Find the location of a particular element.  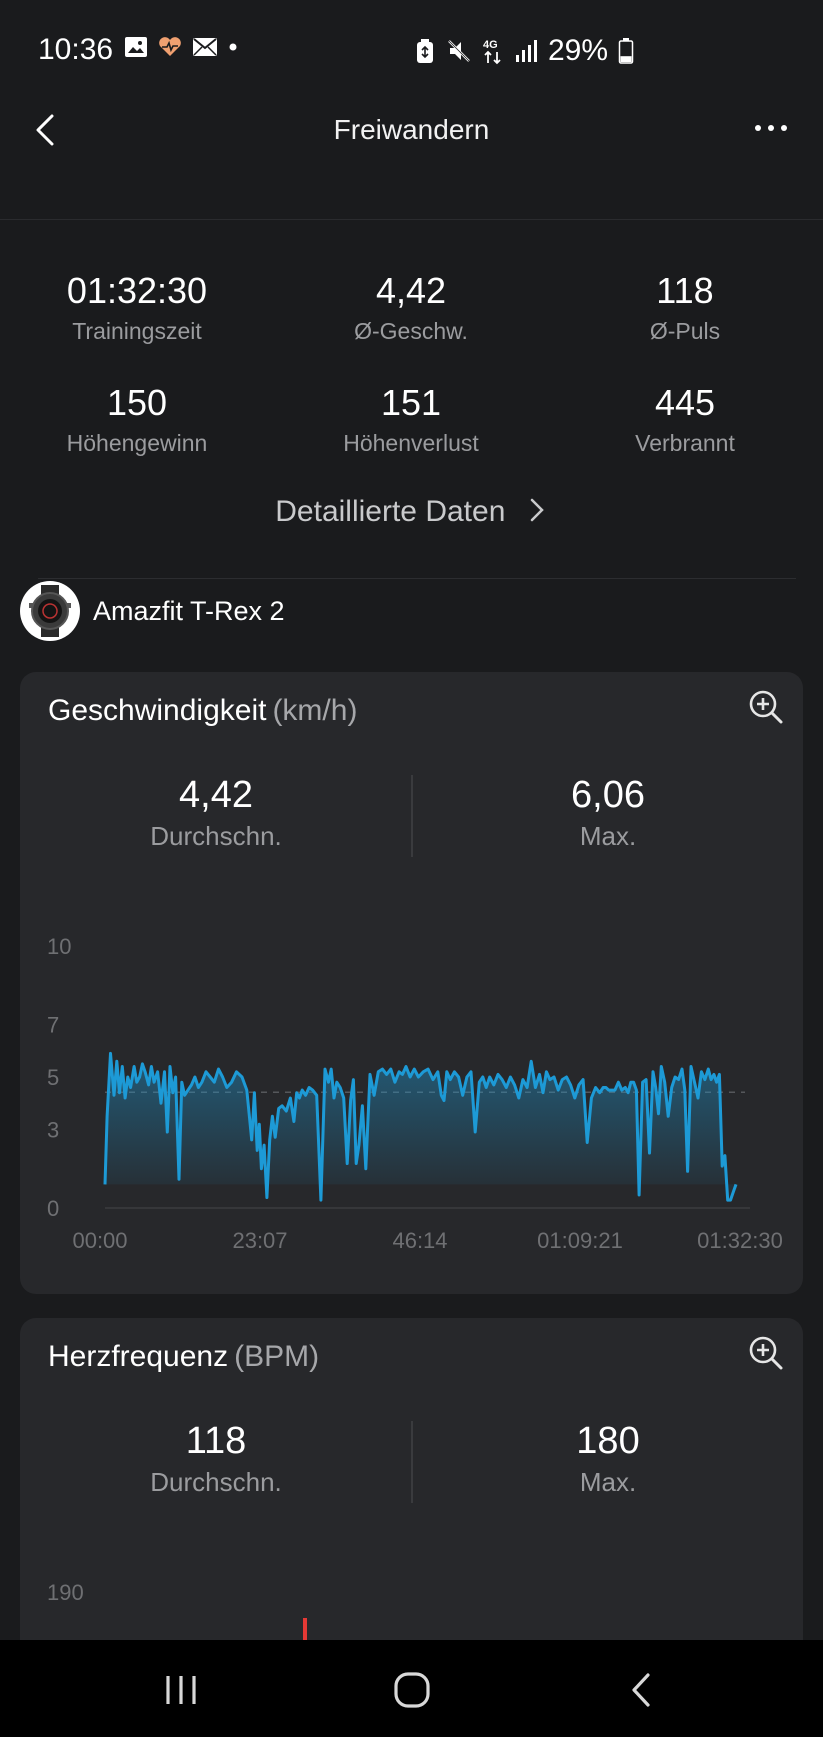

device-row: Amazfit T-Rex 2 is located at coordinates (152, 611).